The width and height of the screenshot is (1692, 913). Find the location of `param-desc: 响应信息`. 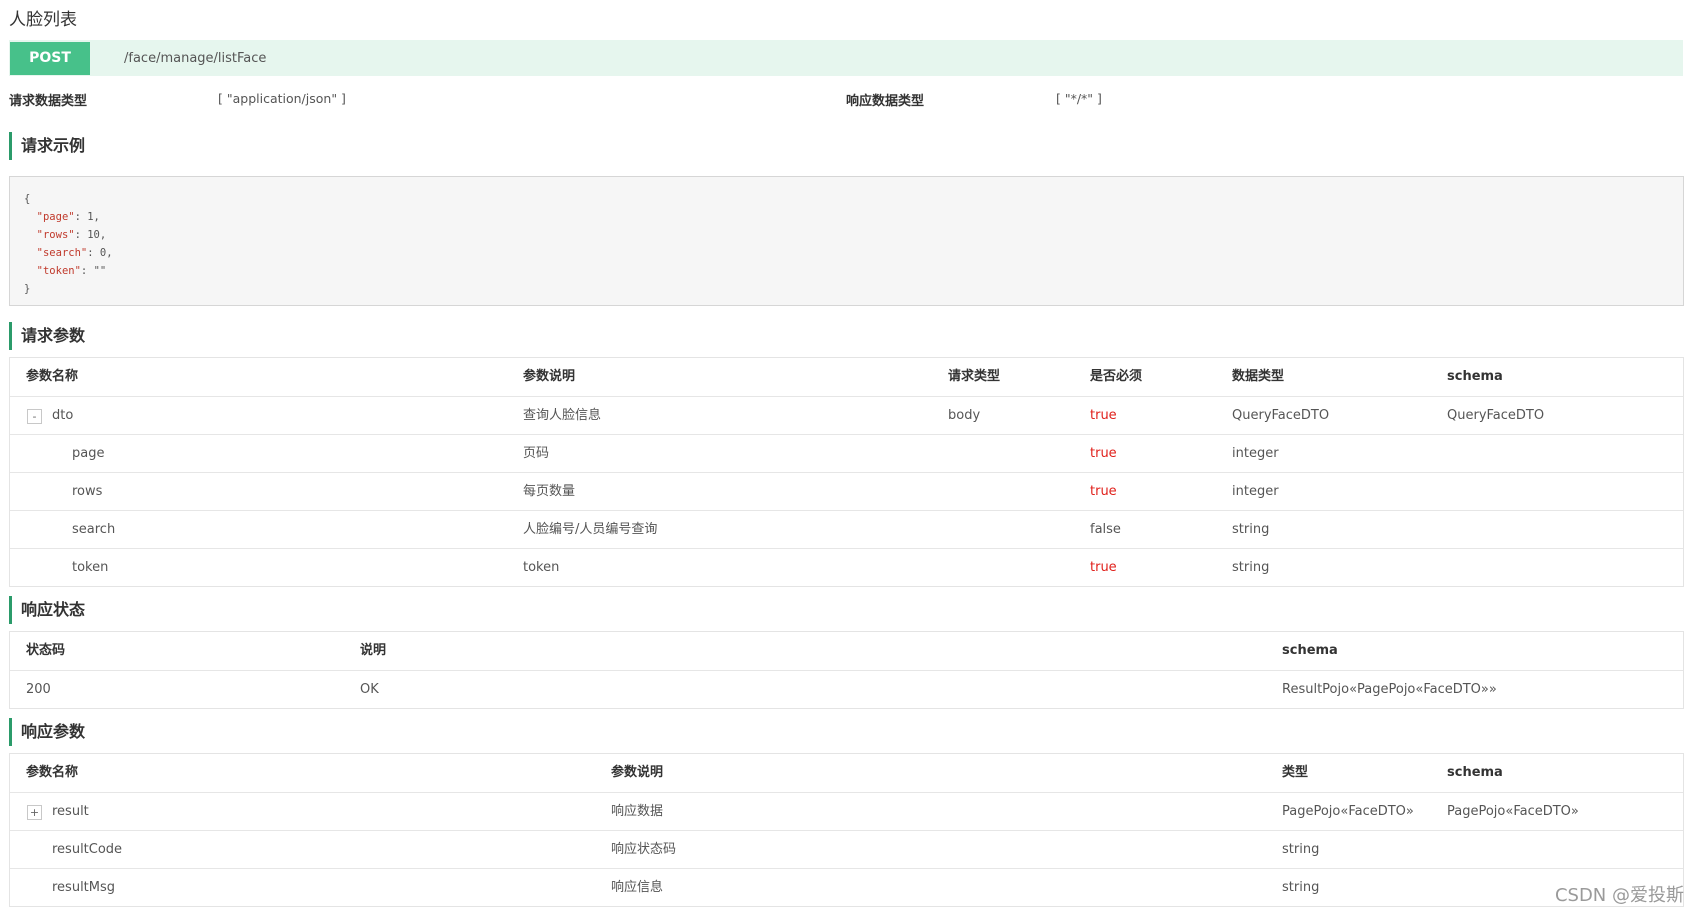

param-desc: 响应信息 is located at coordinates (637, 887).